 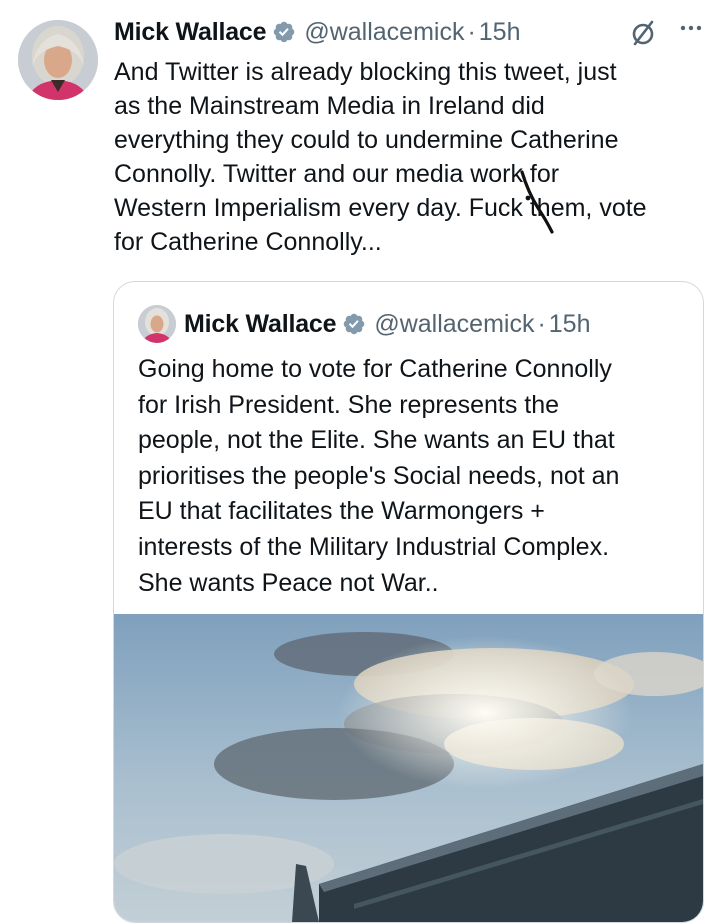 I want to click on avatar-photo, so click(x=58, y=60).